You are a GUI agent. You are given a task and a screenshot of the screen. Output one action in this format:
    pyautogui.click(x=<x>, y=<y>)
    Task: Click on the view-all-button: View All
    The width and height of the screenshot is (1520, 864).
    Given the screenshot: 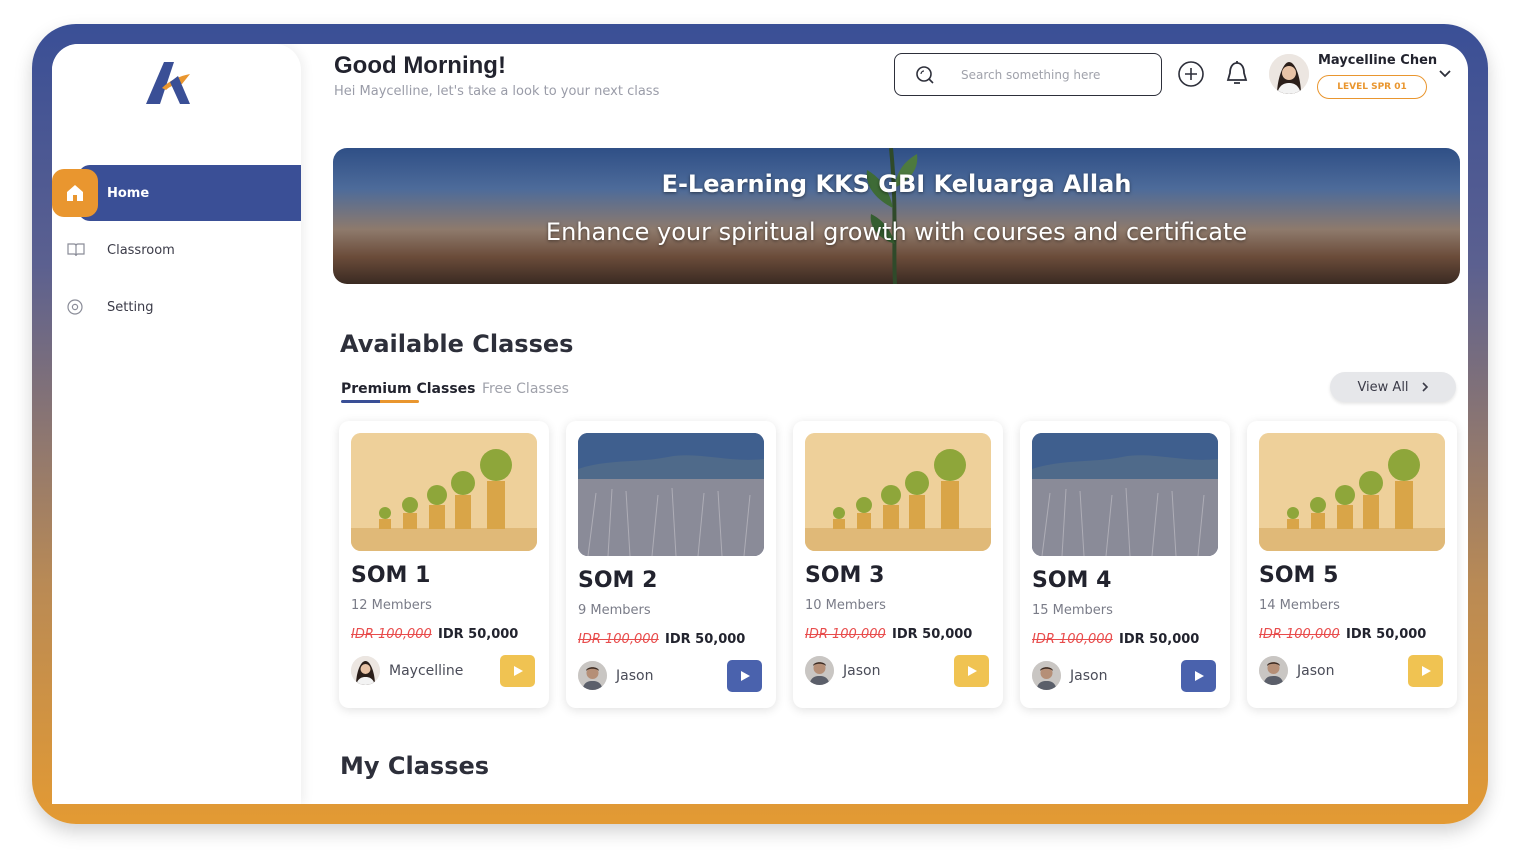 What is the action you would take?
    pyautogui.click(x=1393, y=387)
    